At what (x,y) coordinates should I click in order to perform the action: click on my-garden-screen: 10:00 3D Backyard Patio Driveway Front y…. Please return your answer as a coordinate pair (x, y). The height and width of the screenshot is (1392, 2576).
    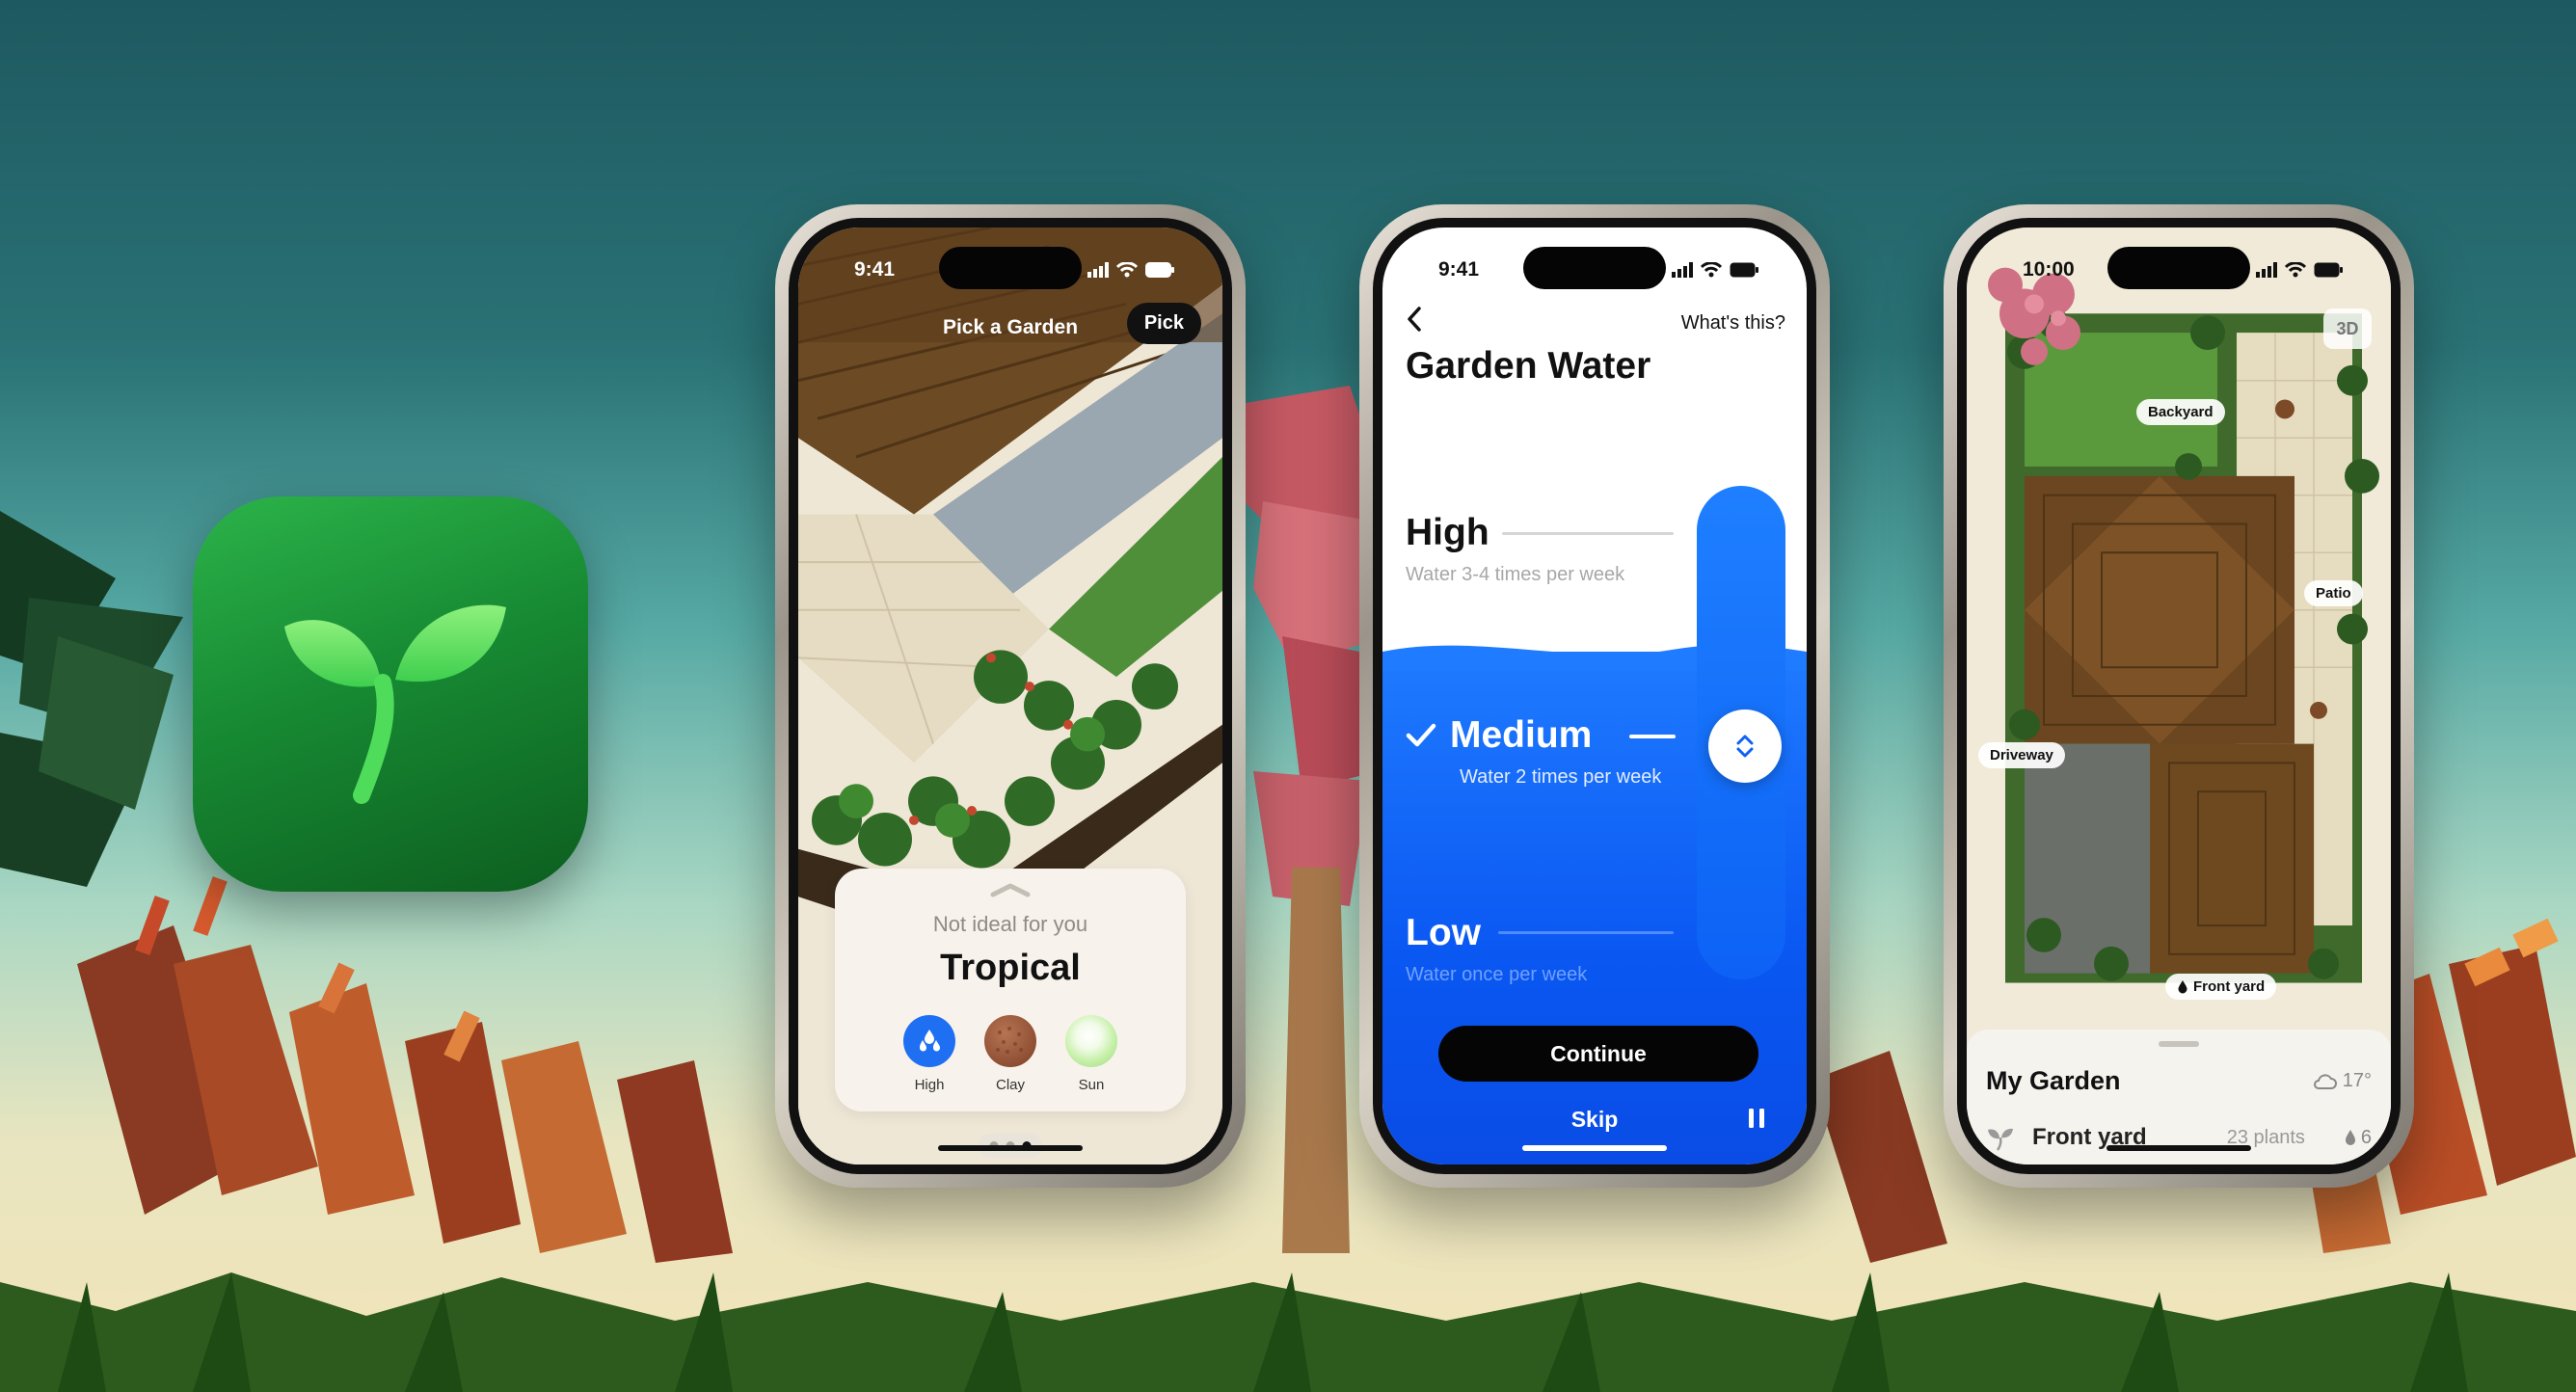
    Looking at the image, I should click on (2179, 696).